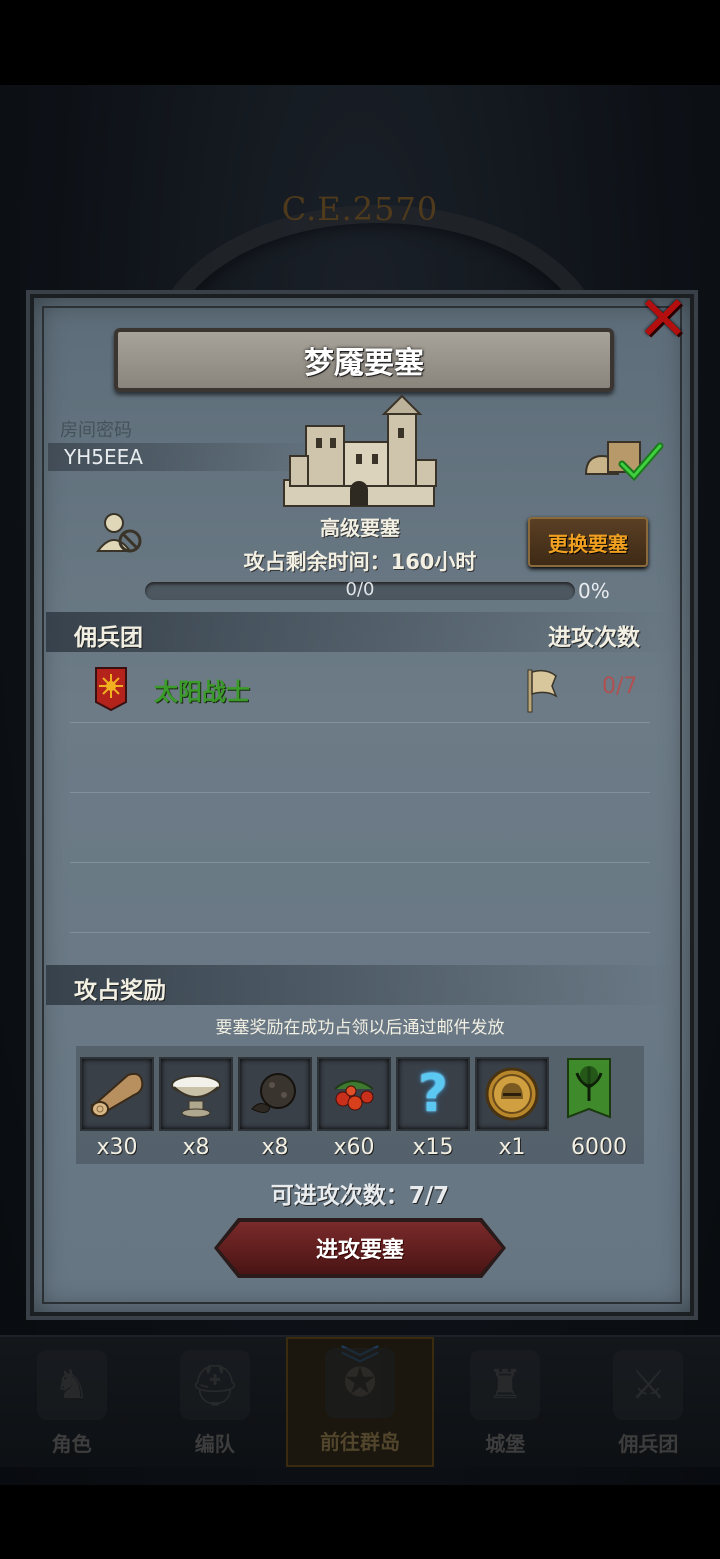 This screenshot has height=1559, width=720. Describe the element at coordinates (512, 1094) in the screenshot. I see `helmet-coin-icon` at that location.